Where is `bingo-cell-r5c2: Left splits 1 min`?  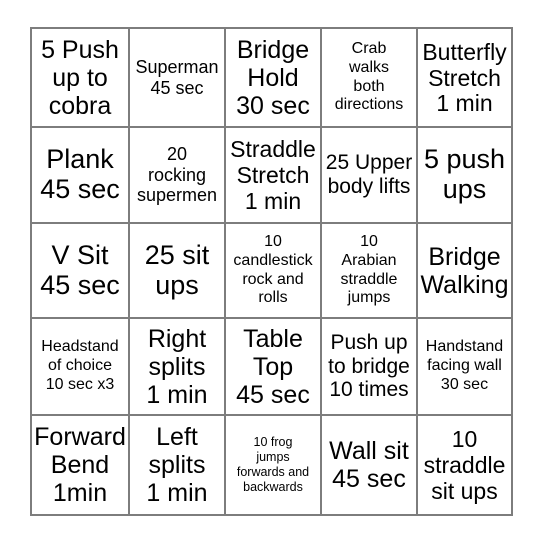
bingo-cell-r5c2: Left splits 1 min is located at coordinates (178, 466).